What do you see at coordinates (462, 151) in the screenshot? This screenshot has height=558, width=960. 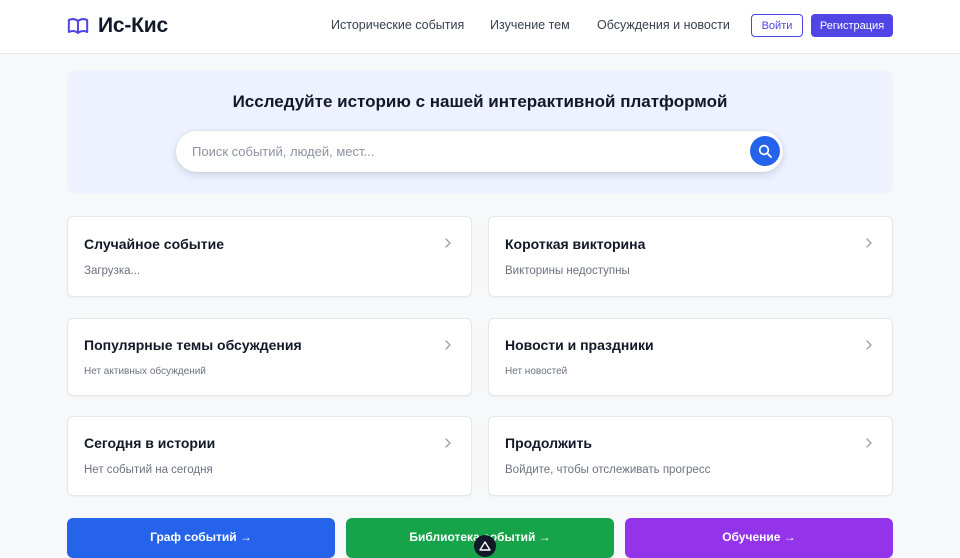 I see `search-input` at bounding box center [462, 151].